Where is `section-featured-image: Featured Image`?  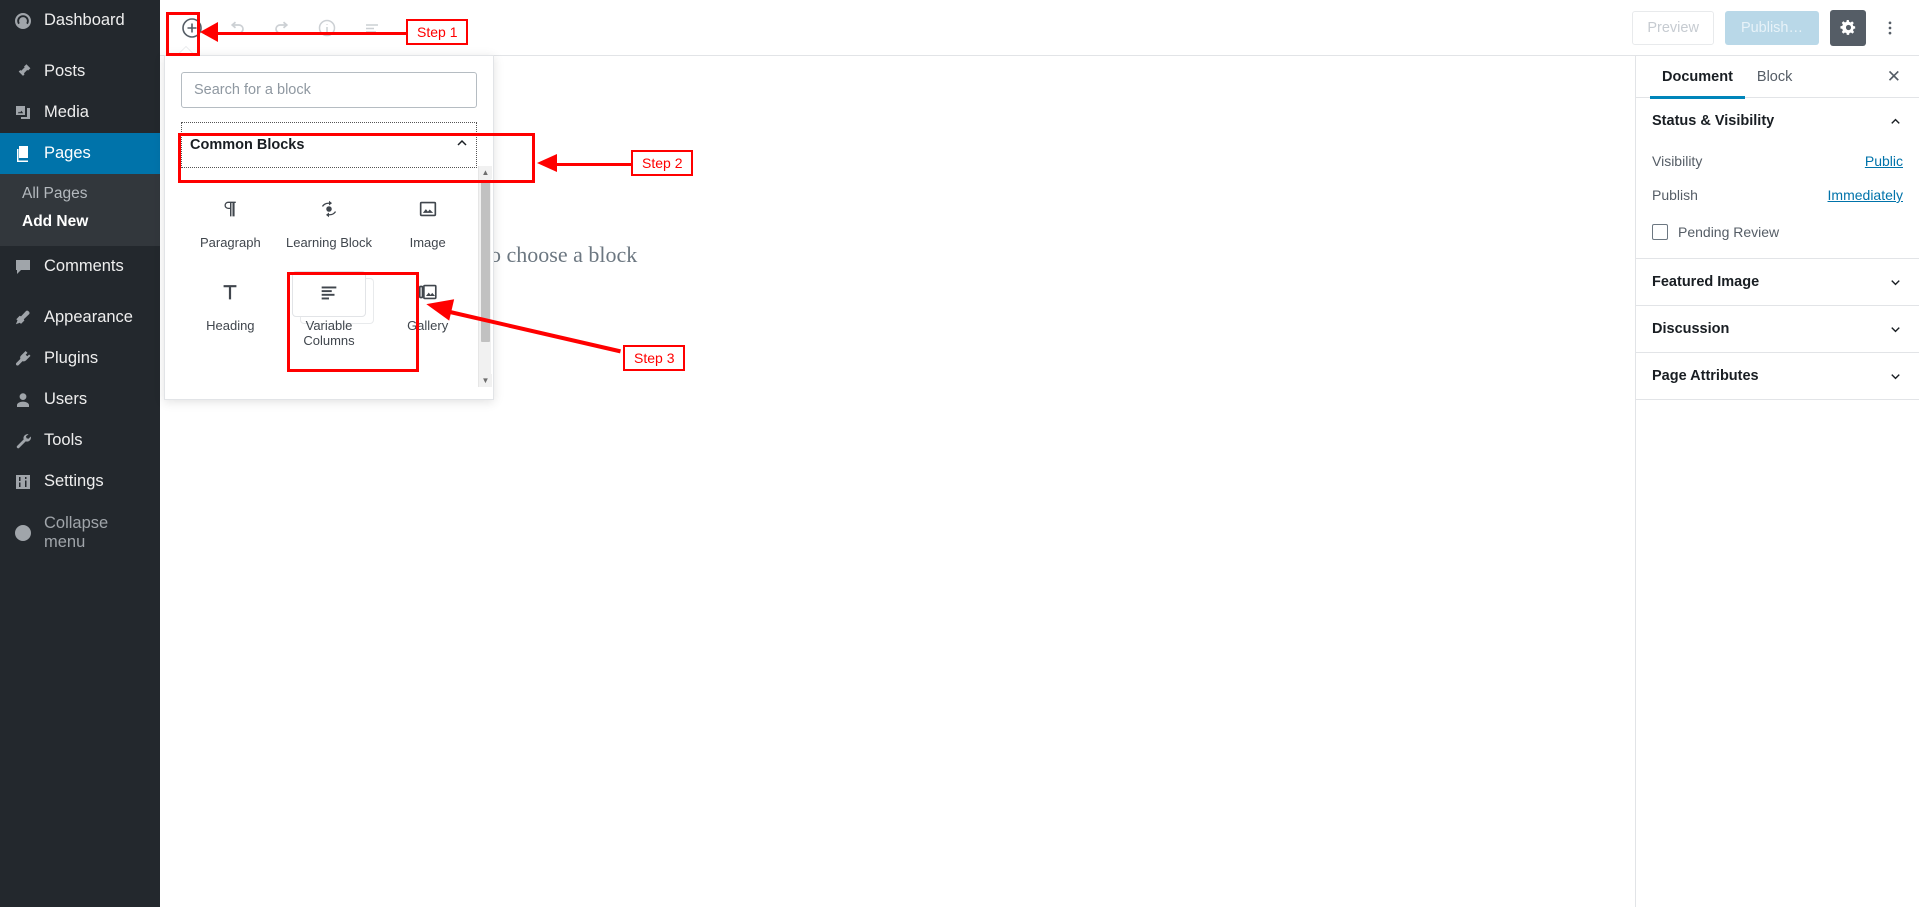 section-featured-image: Featured Image is located at coordinates (1777, 282).